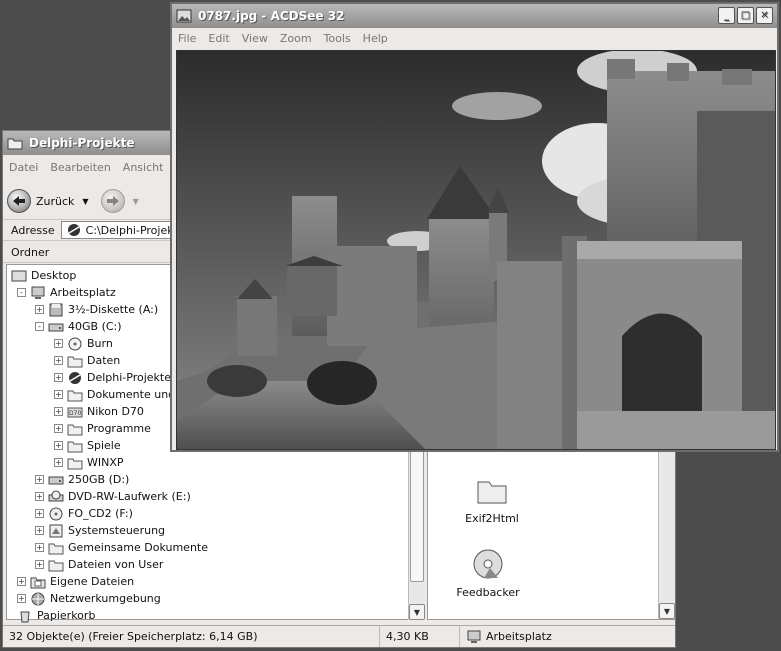  I want to click on drive-icon, so click(56, 480).